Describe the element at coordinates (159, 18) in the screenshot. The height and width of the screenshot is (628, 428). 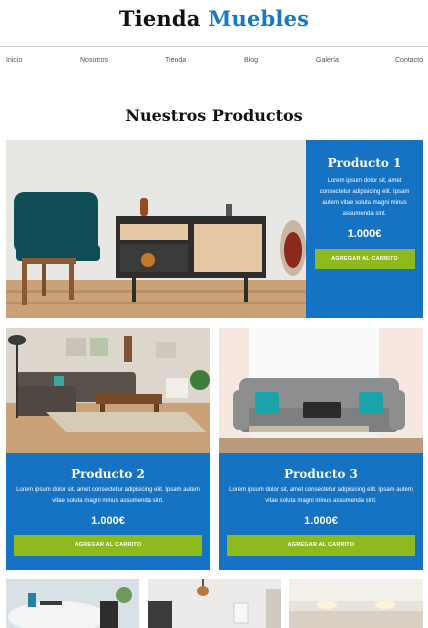
I see `logo-text-tienda: Tienda` at that location.